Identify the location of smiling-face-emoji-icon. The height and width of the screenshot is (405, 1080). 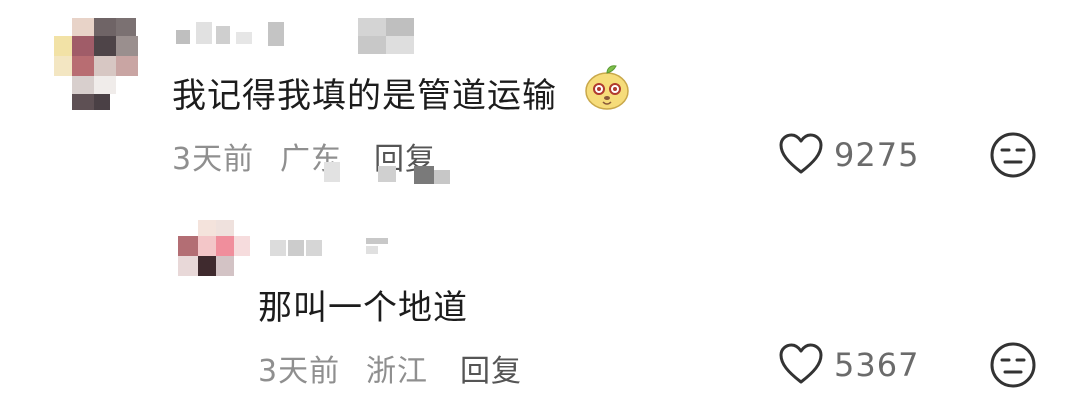
(607, 87).